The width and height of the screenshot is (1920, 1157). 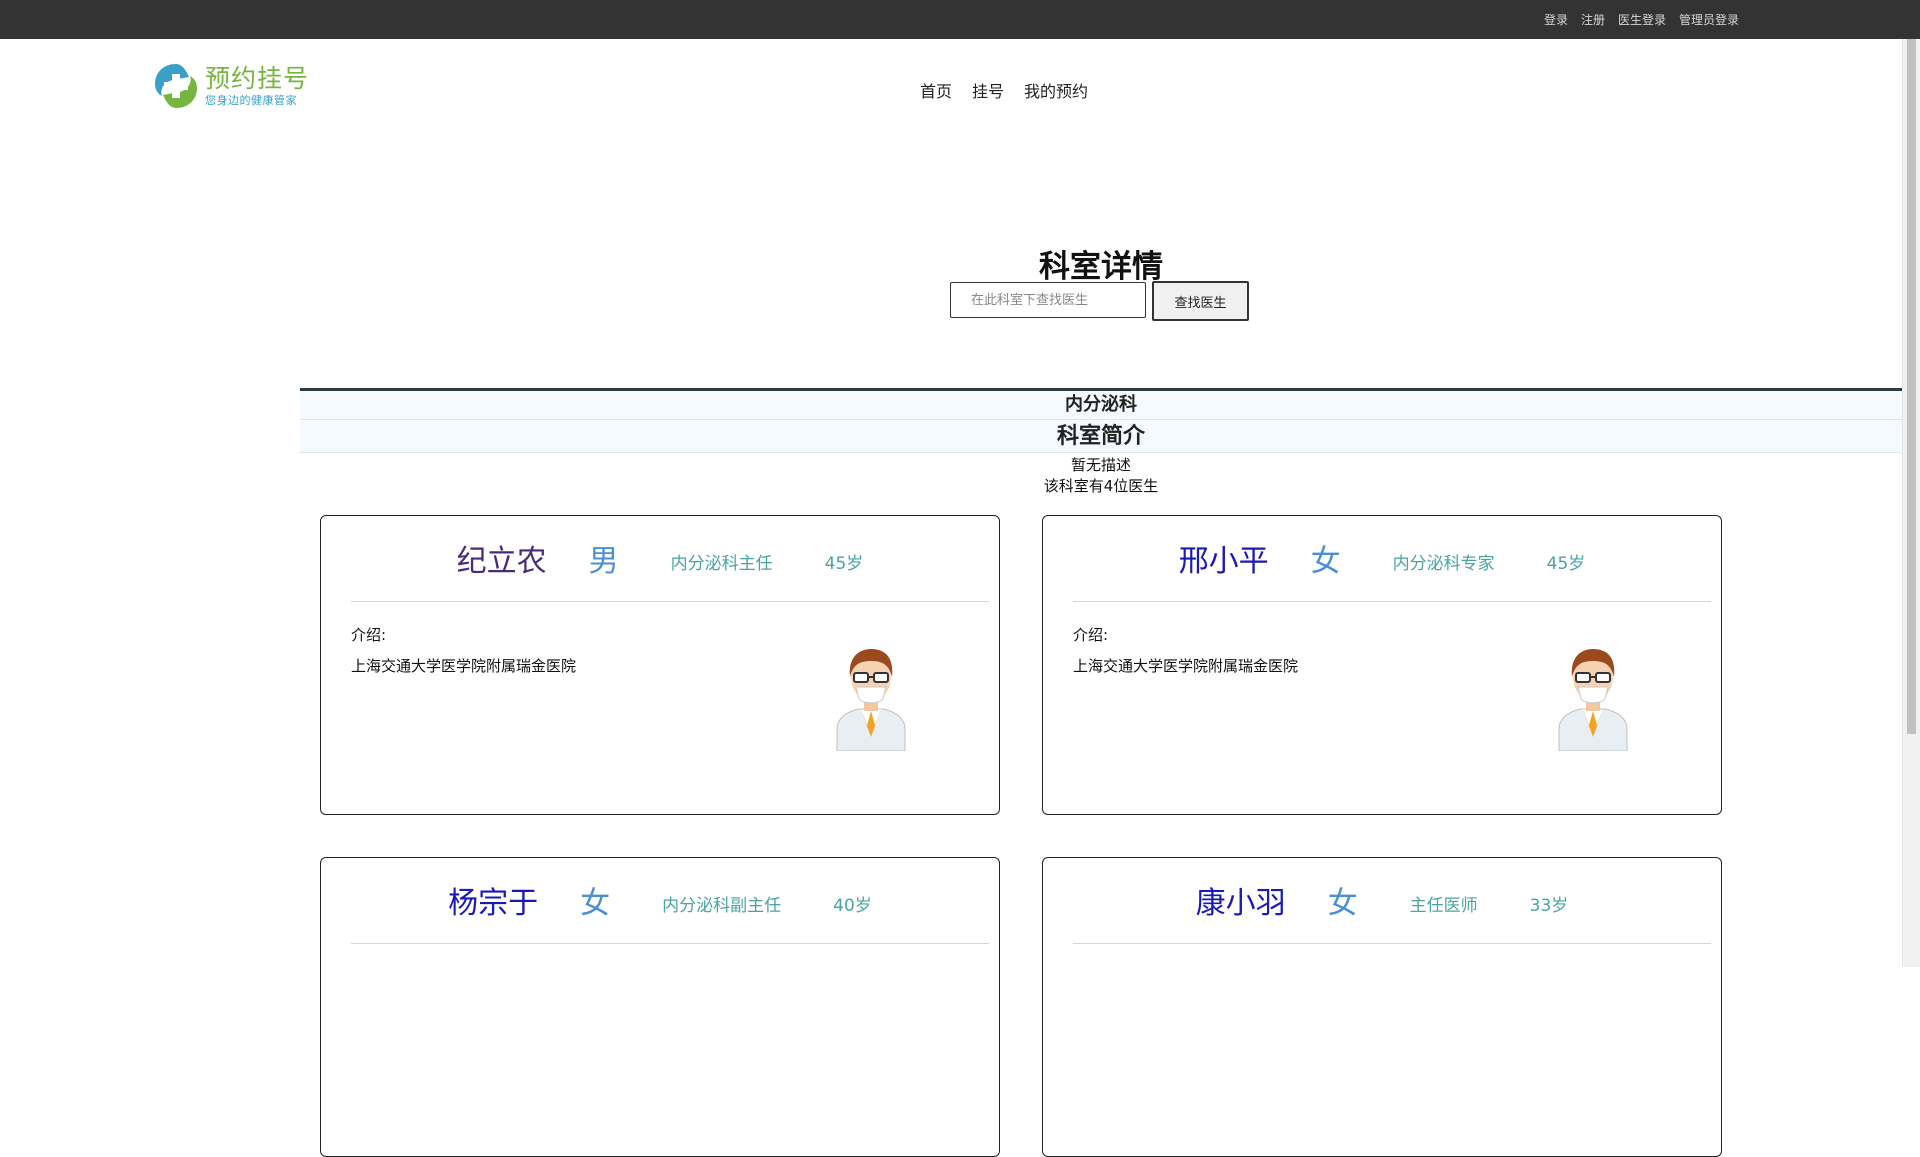 What do you see at coordinates (1056, 90) in the screenshot?
I see `nav-my-appointments: 我的预约` at bounding box center [1056, 90].